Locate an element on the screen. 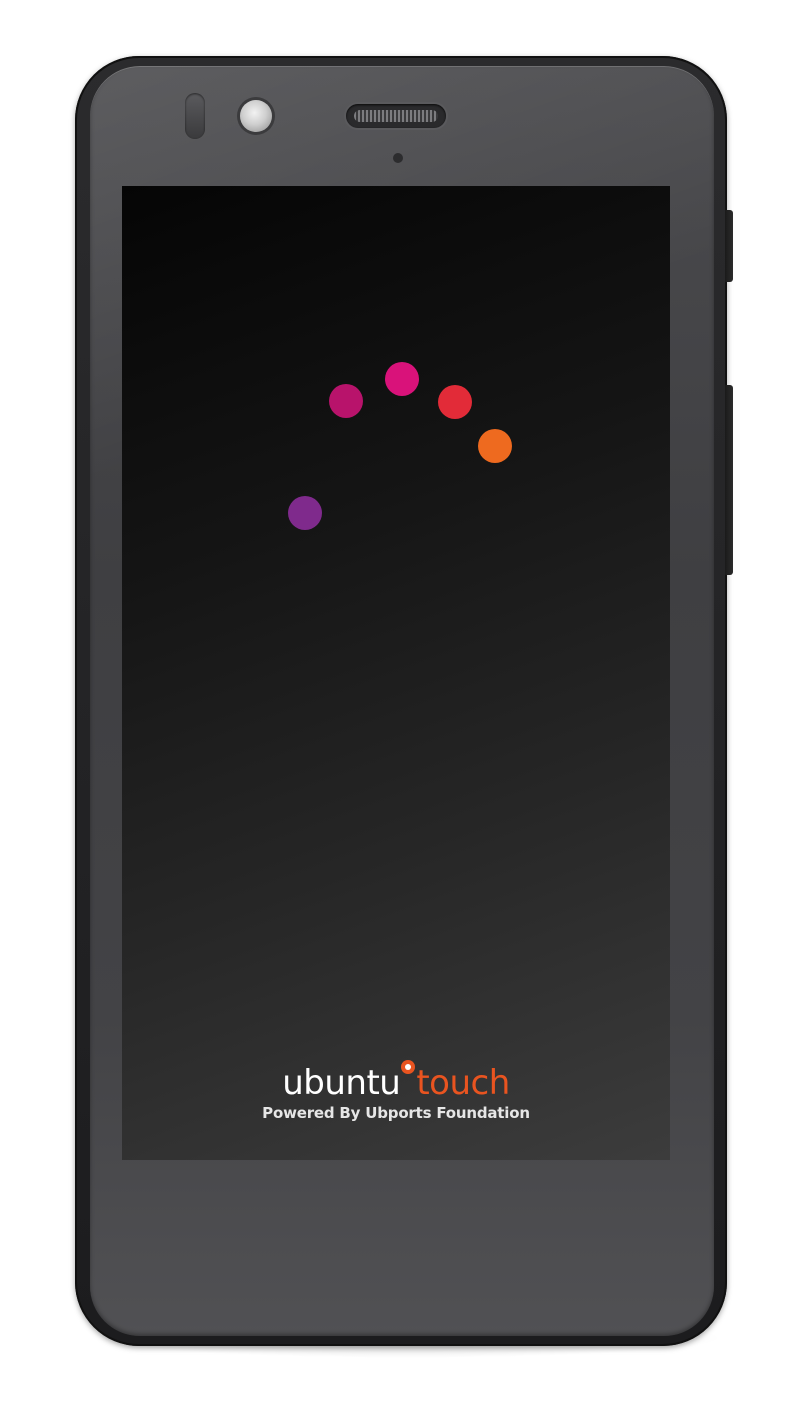 The width and height of the screenshot is (800, 1405). front-camera-icon is located at coordinates (256, 116).